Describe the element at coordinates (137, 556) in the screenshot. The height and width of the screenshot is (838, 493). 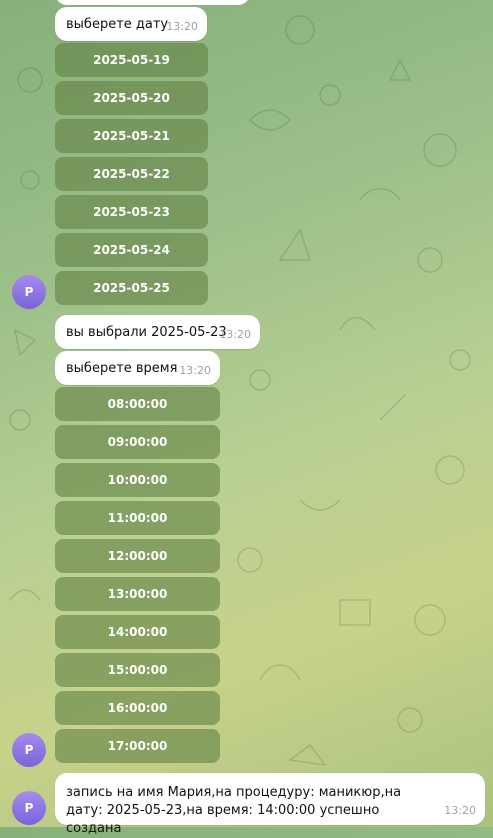
I see `time-button-12: 12:00:00` at that location.